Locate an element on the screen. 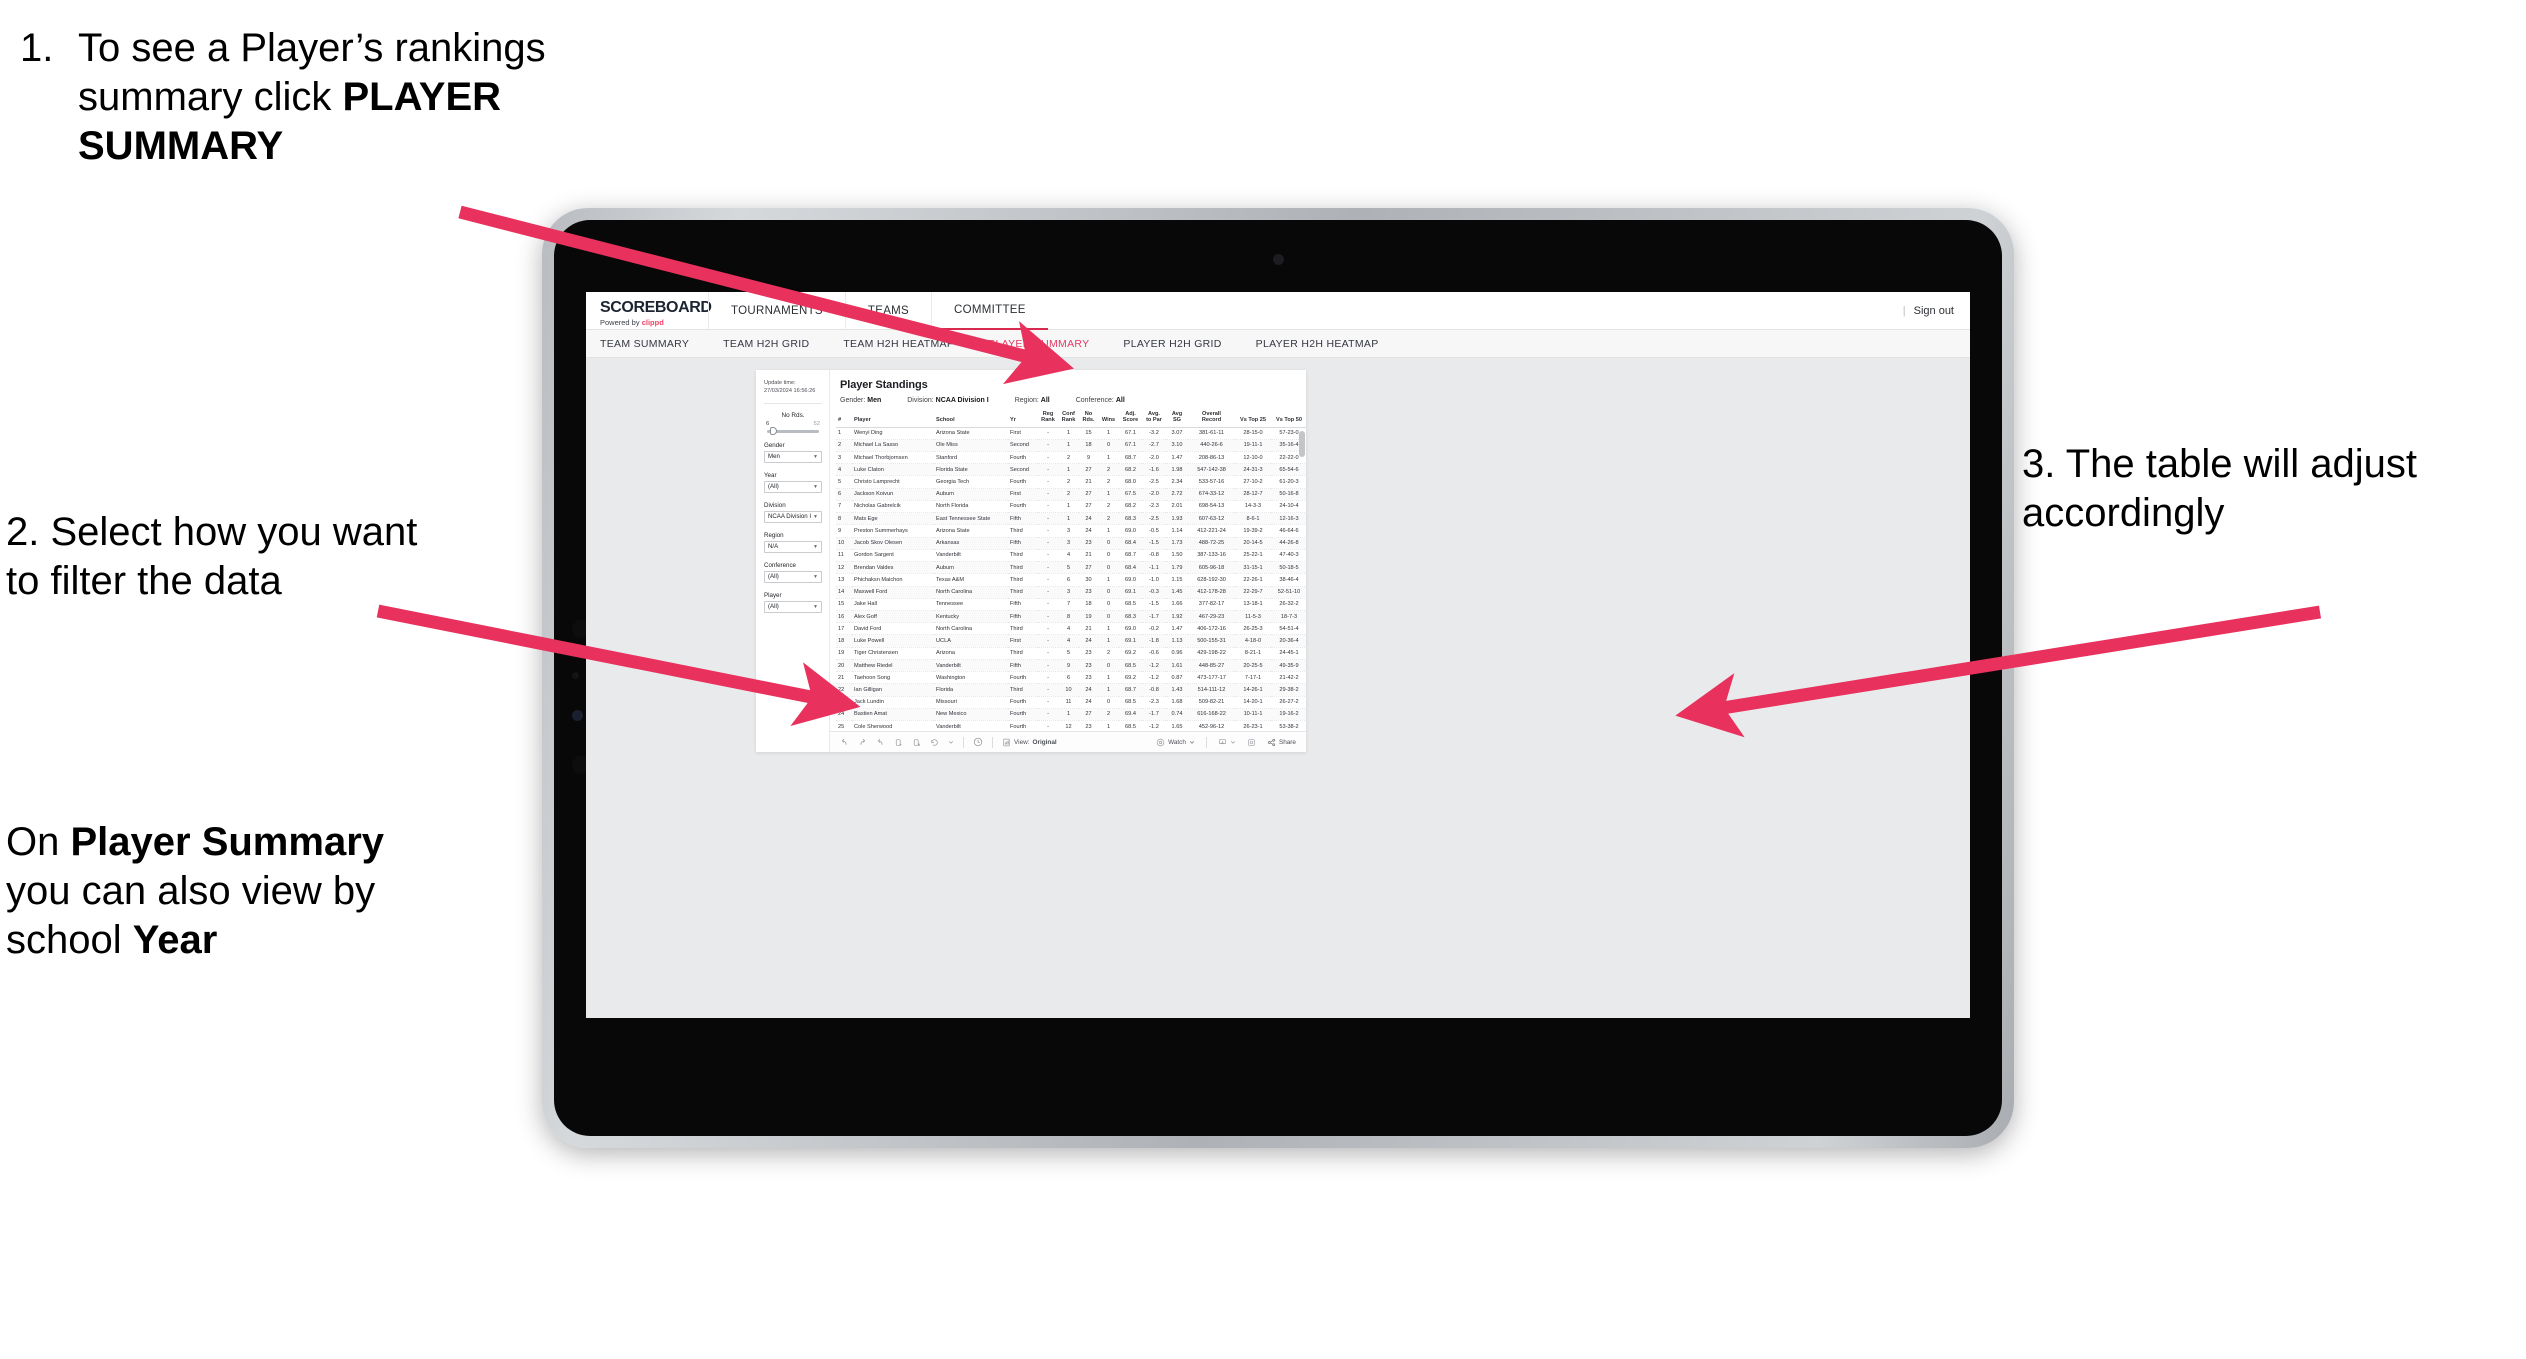 The width and height of the screenshot is (2526, 1359). cell-rank: 13 is located at coordinates (844, 580).